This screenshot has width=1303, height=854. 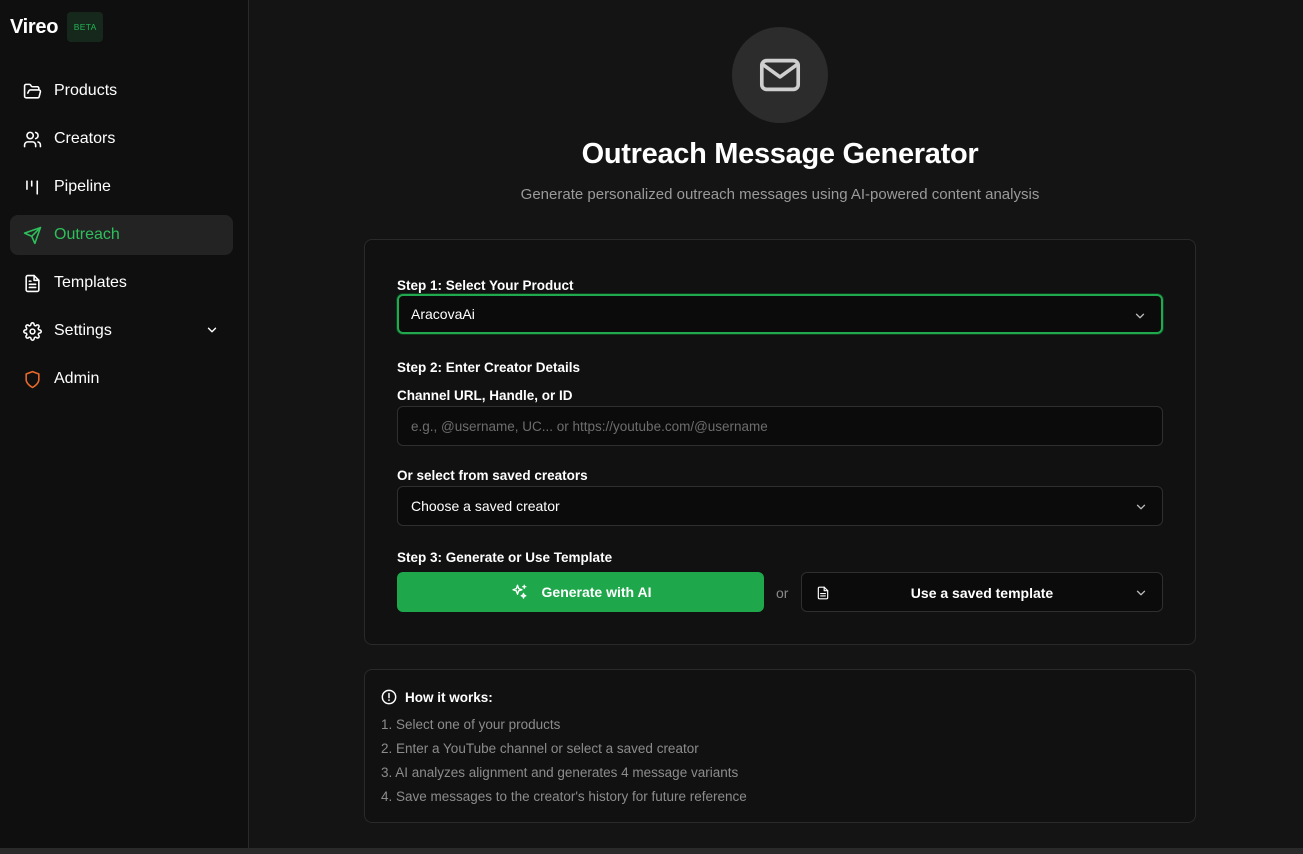 What do you see at coordinates (85, 138) in the screenshot?
I see `sidebar-item-label: Creators` at bounding box center [85, 138].